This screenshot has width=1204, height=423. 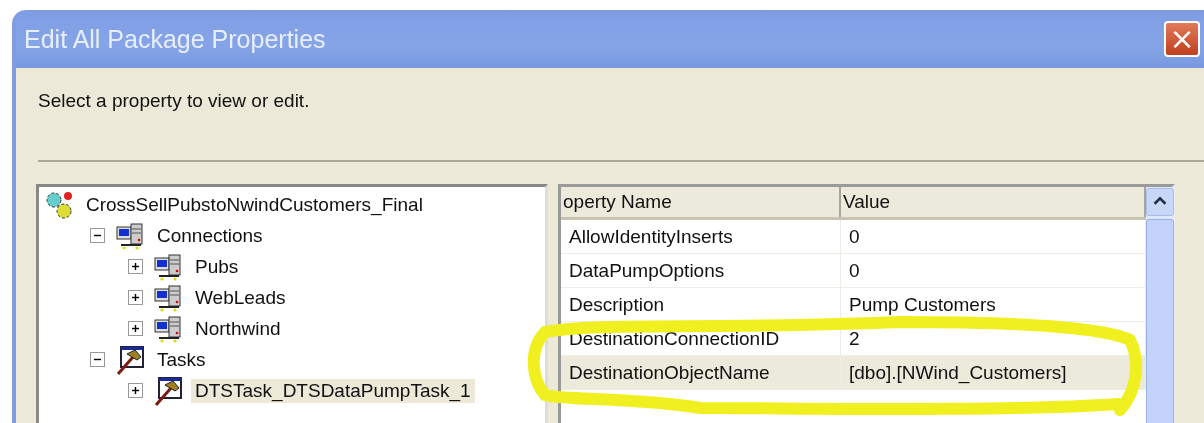 I want to click on scrollbar-thumb, so click(x=1160, y=321).